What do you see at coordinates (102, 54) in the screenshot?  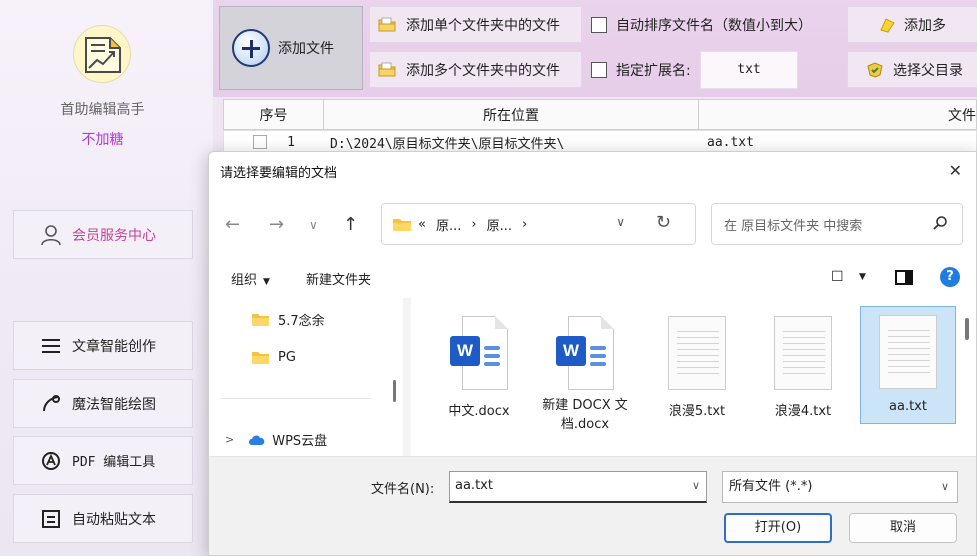 I see `app-logo` at bounding box center [102, 54].